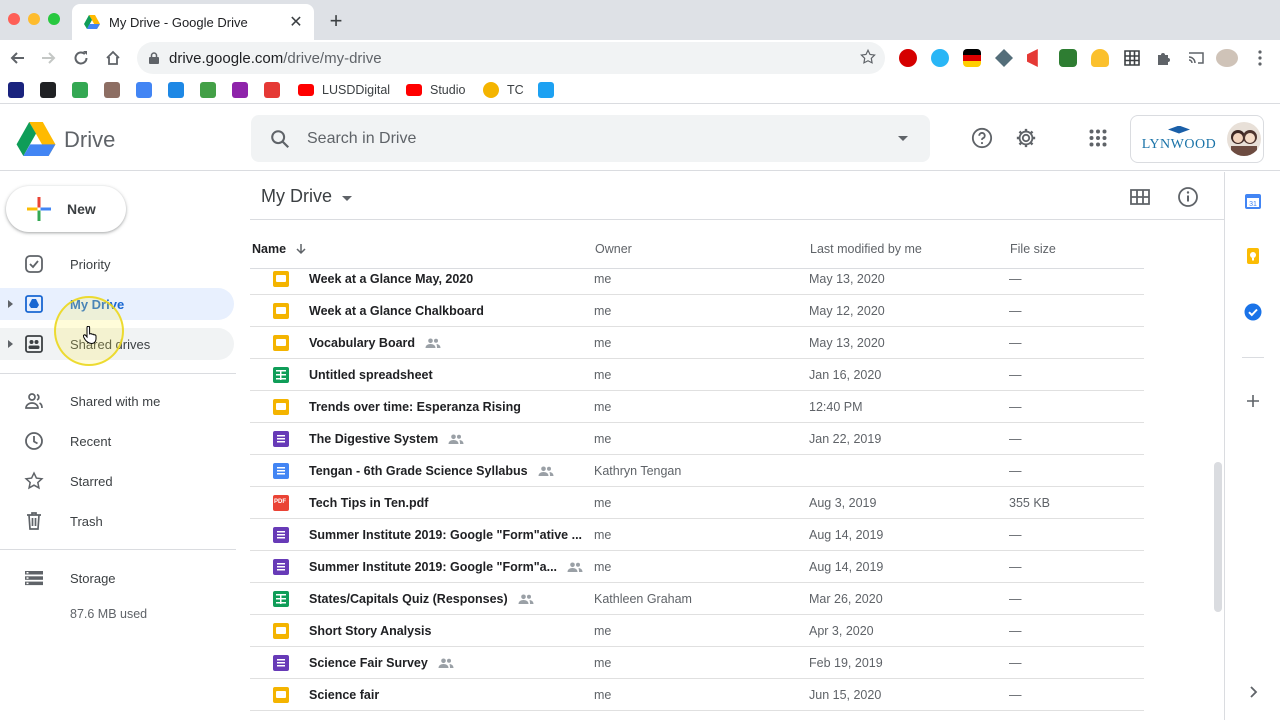 Image resolution: width=1280 pixels, height=720 pixels. Describe the element at coordinates (1253, 312) in the screenshot. I see `tasks-icon` at that location.